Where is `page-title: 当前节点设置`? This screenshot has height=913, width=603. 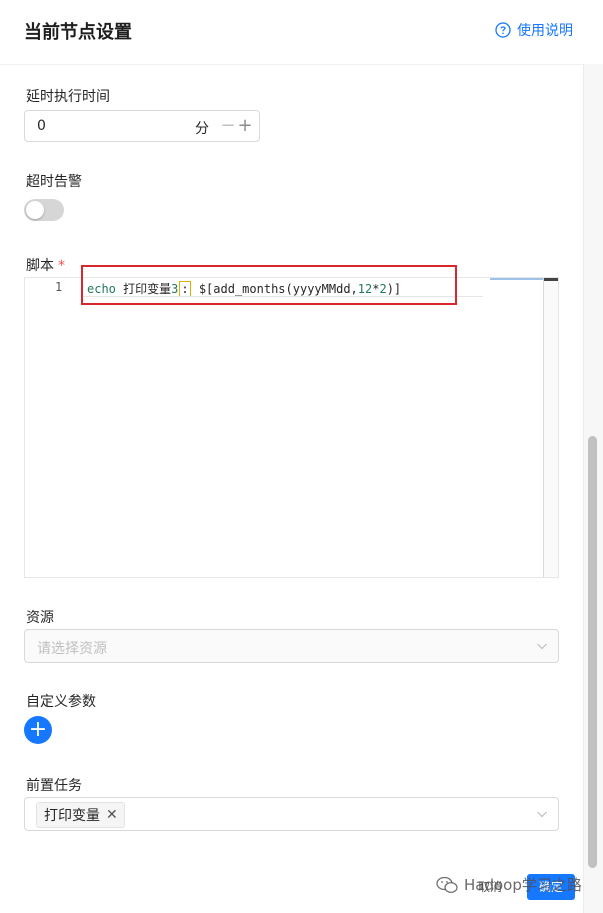
page-title: 当前节点设置 is located at coordinates (78, 32).